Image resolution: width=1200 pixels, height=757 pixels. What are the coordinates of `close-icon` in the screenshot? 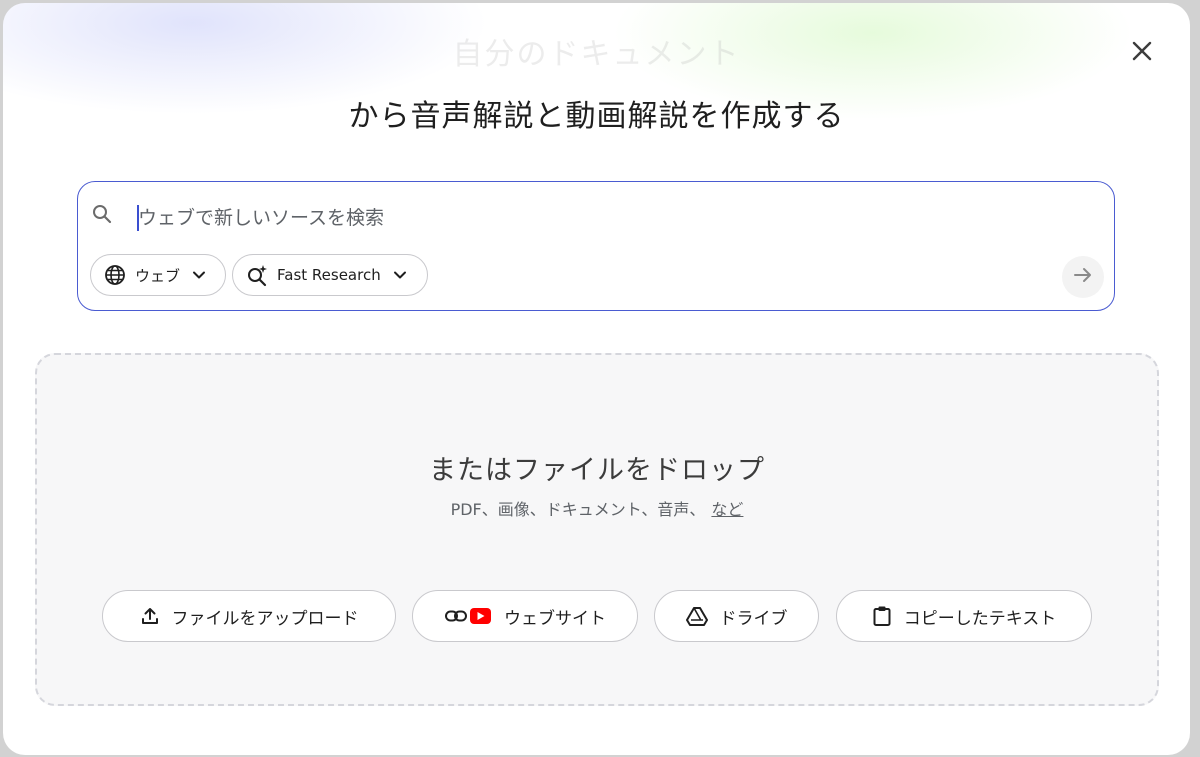 It's located at (1142, 53).